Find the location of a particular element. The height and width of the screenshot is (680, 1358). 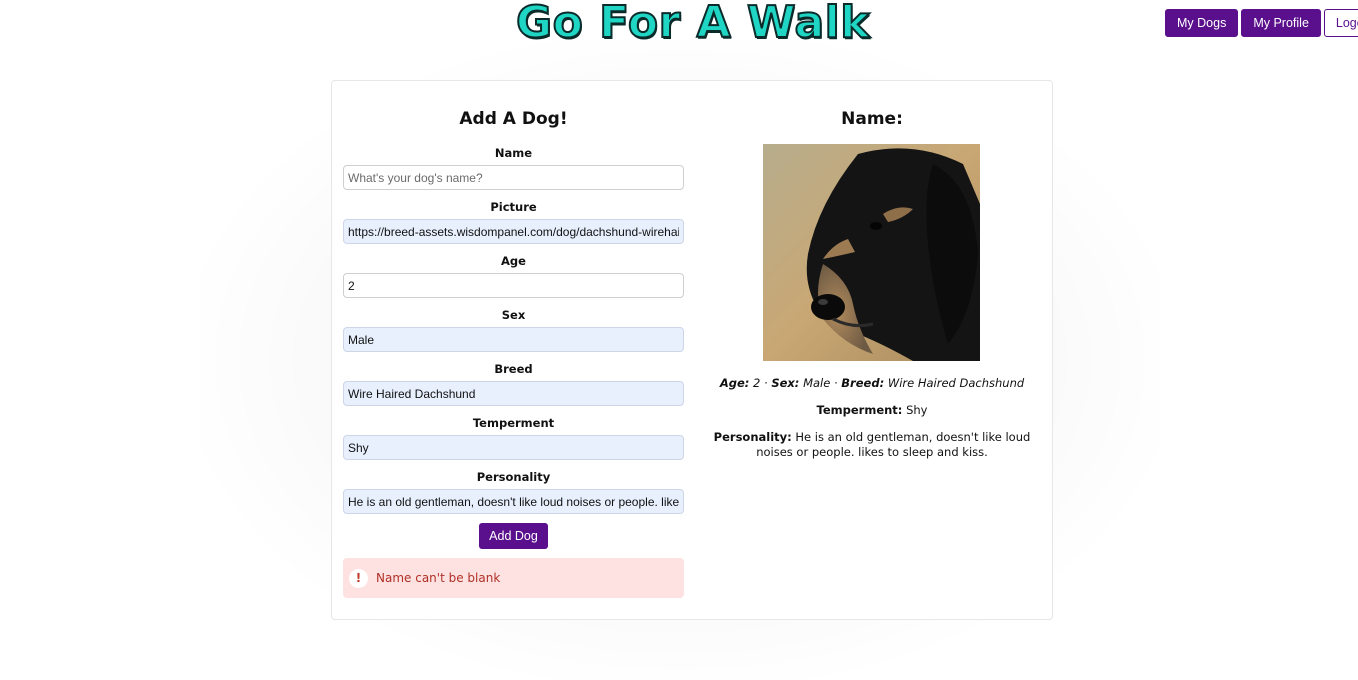

error-alert: ! Name can't be blank is located at coordinates (513, 578).